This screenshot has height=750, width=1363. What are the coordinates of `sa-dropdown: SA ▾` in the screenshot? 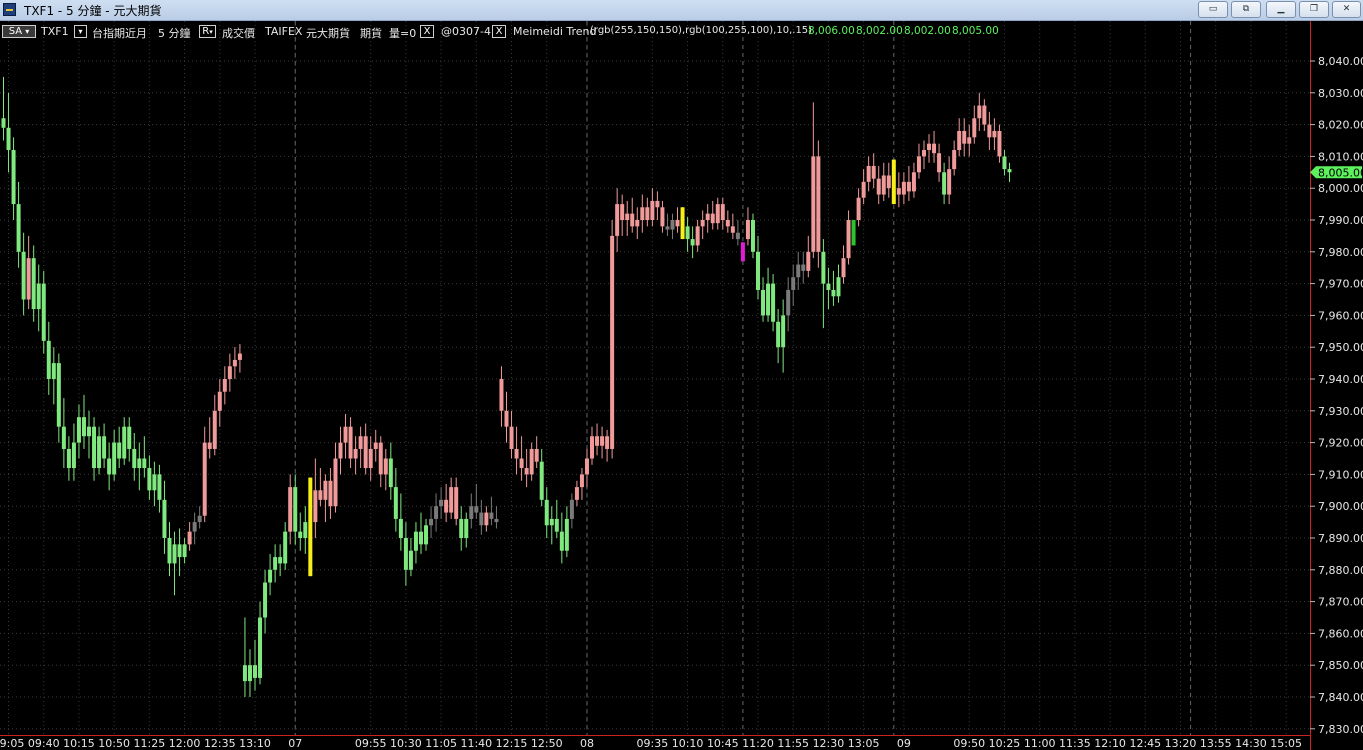 It's located at (19, 31).